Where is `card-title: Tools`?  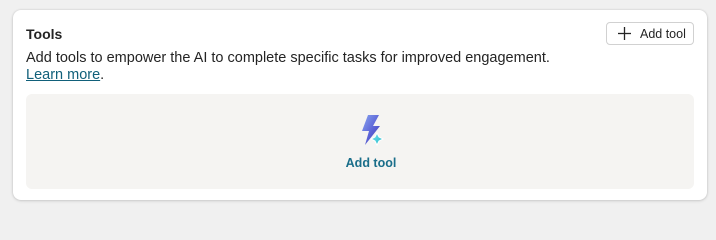
card-title: Tools is located at coordinates (44, 34).